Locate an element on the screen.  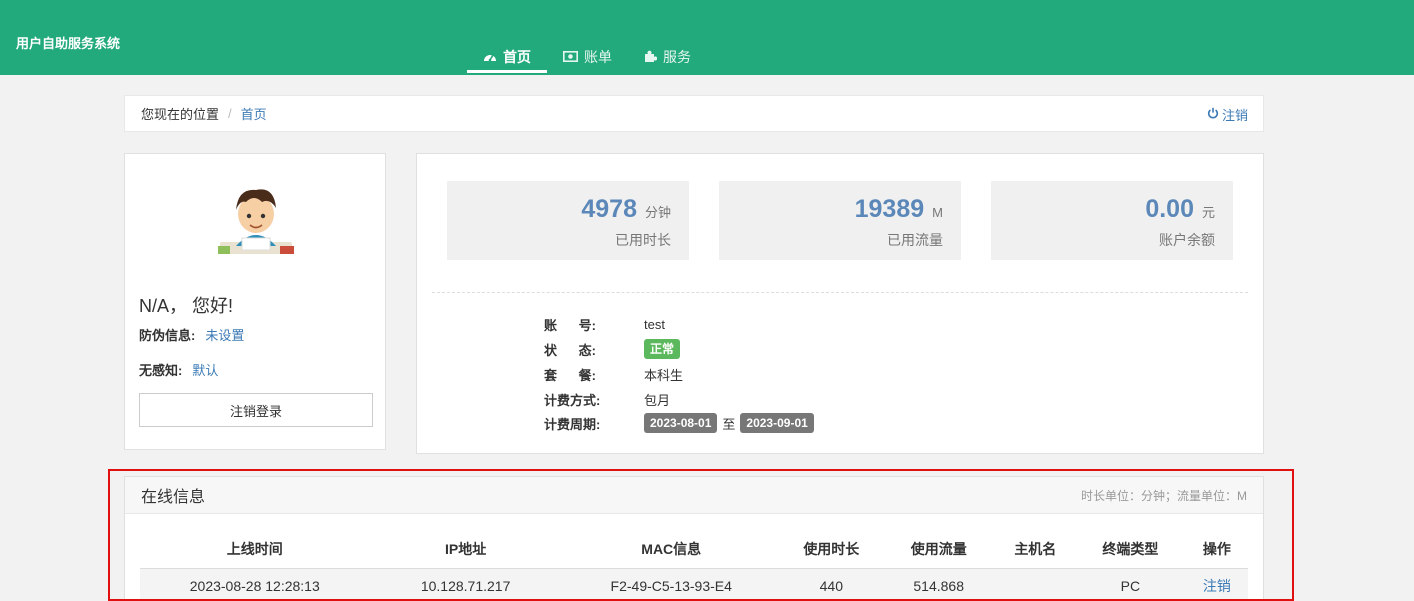
account-period-label: 计费周期: is located at coordinates (572, 424).